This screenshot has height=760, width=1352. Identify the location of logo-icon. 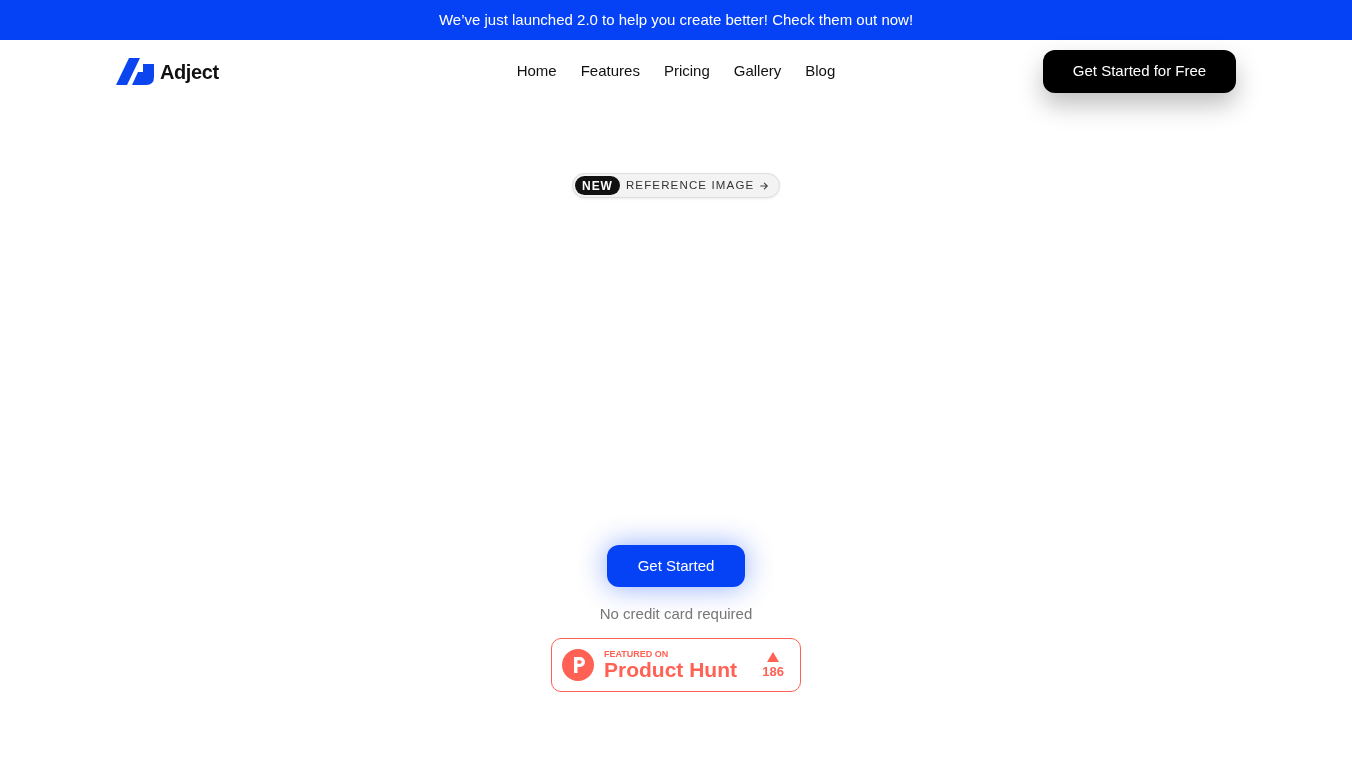
(135, 71).